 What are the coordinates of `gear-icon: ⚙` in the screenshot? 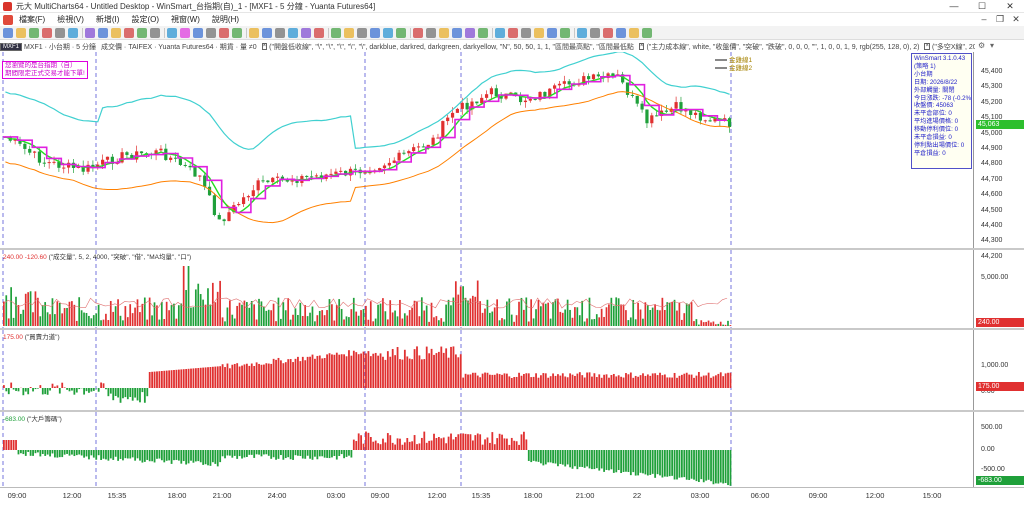 It's located at (982, 45).